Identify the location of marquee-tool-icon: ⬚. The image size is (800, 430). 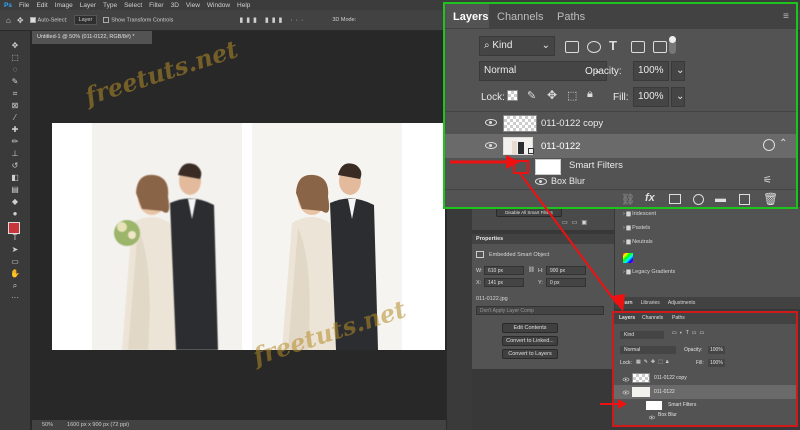
(15, 57).